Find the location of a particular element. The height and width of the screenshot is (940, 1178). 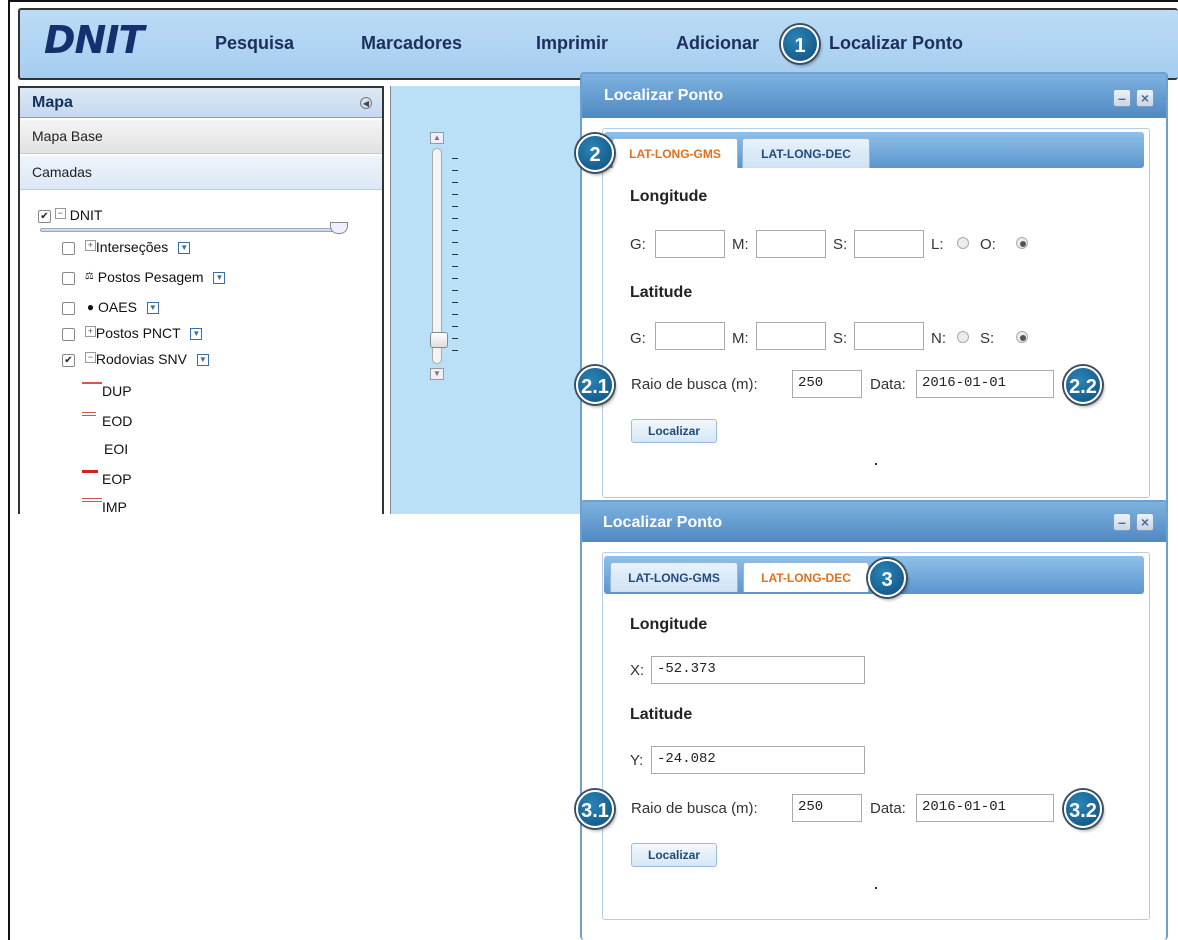

tree-label: OAES is located at coordinates (117, 307).